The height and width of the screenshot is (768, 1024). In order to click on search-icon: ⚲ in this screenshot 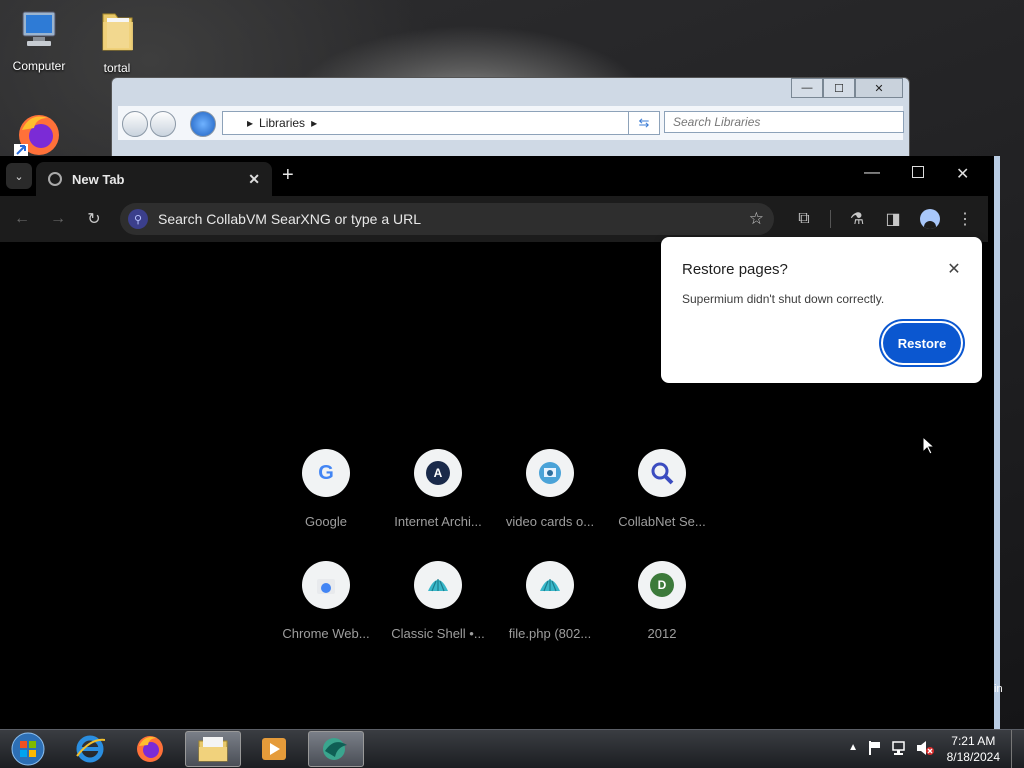, I will do `click(138, 219)`.